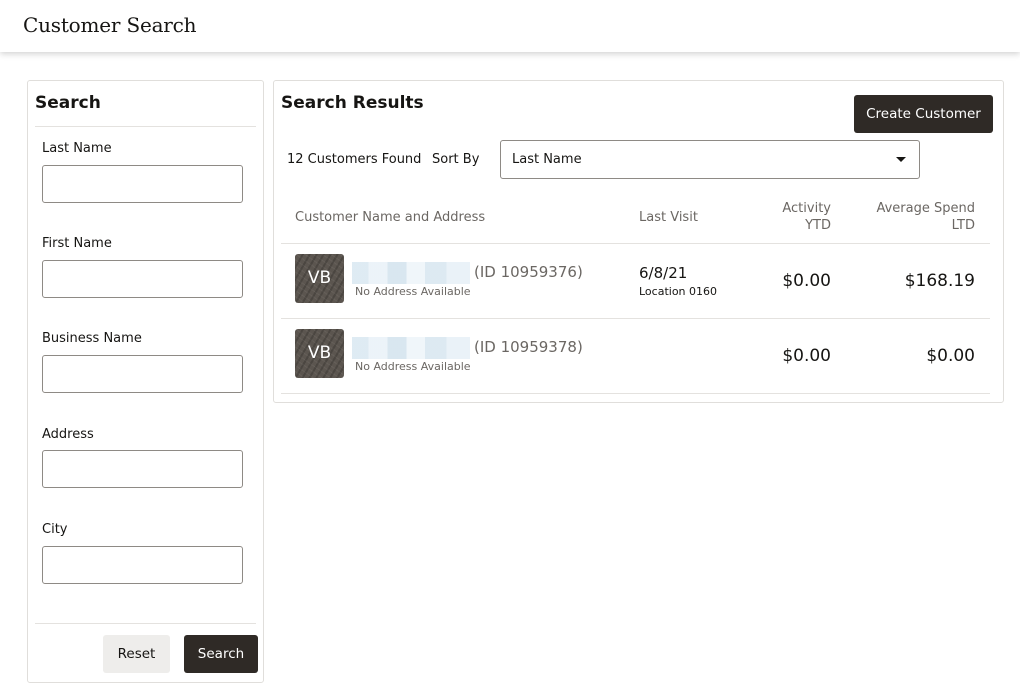 Image resolution: width=1020 pixels, height=700 pixels. What do you see at coordinates (354, 159) in the screenshot?
I see `results-count: 12 Customers Found` at bounding box center [354, 159].